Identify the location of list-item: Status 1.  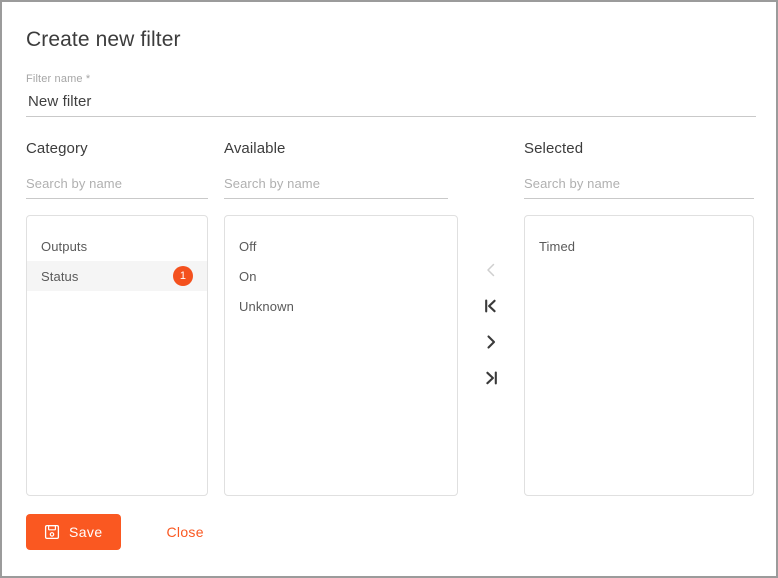
(117, 276).